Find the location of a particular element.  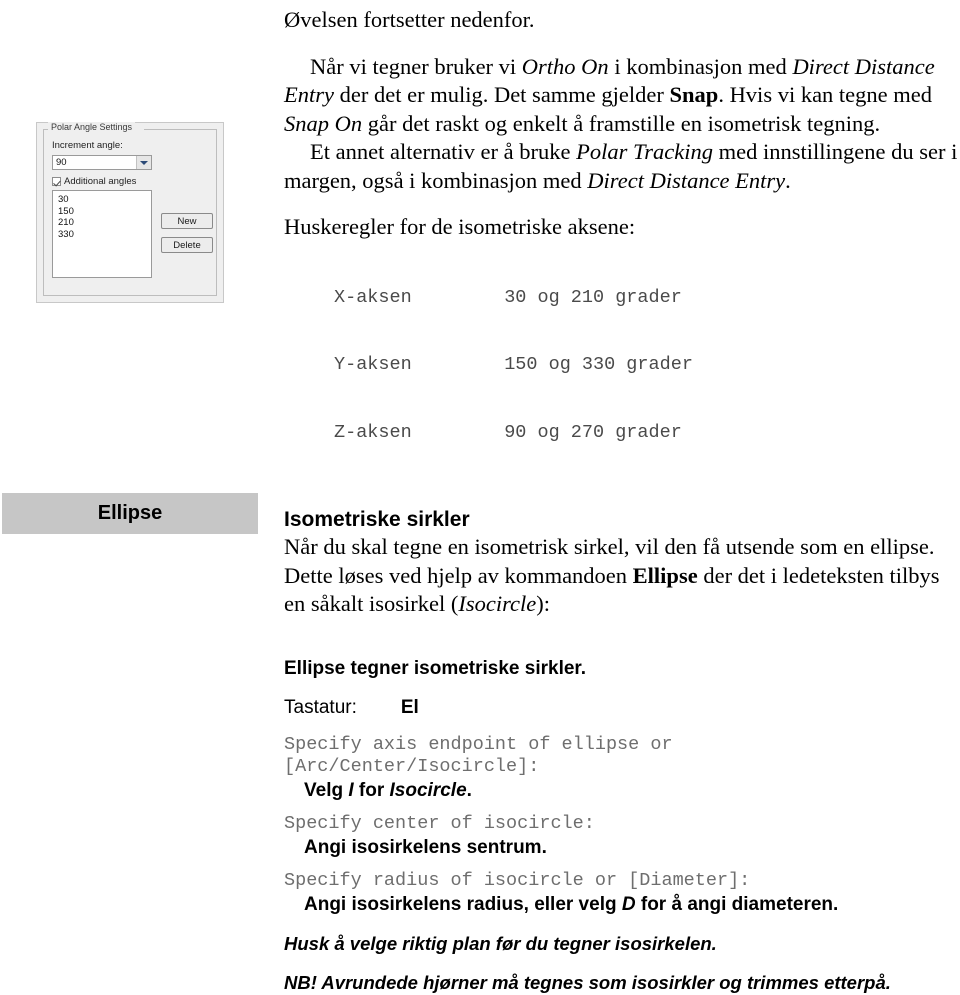

text-fragment: . Hvis vi kan tegne med is located at coordinates (825, 94).